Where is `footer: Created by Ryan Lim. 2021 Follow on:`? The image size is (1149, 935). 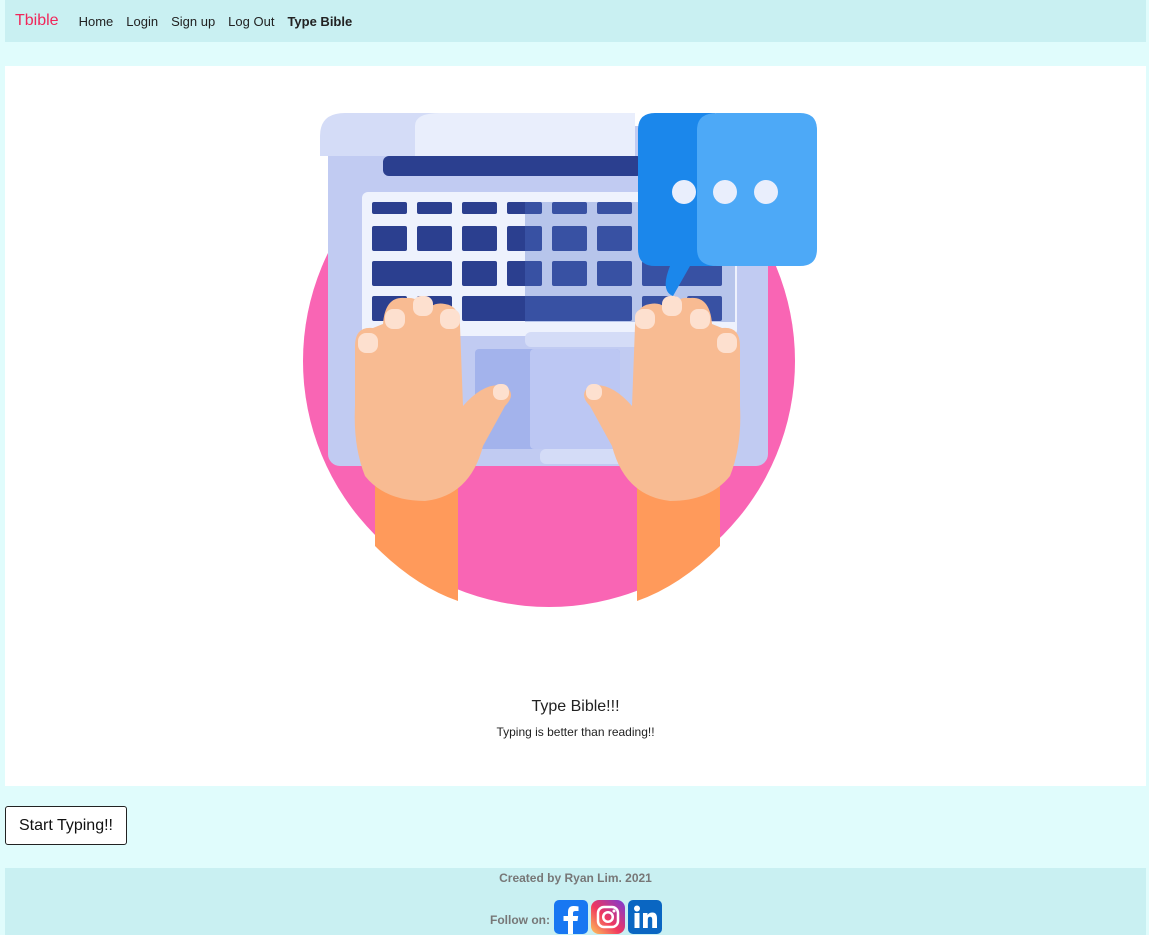 footer: Created by Ryan Lim. 2021 Follow on: is located at coordinates (575, 901).